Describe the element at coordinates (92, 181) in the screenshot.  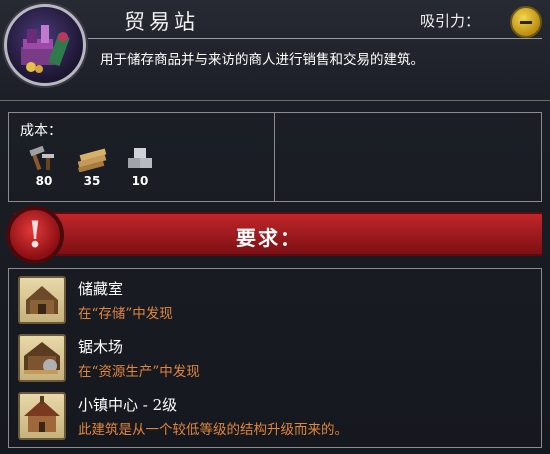
I see `resource-amount: 35` at that location.